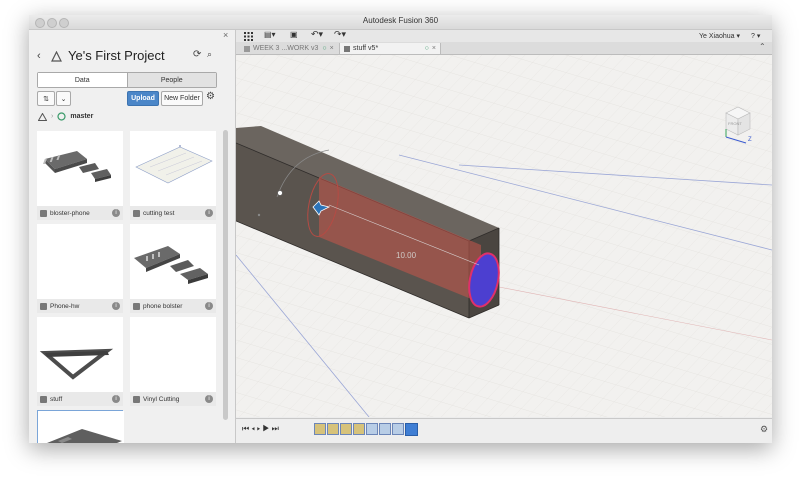 Image resolution: width=800 pixels, height=484 pixels. Describe the element at coordinates (266, 428) in the screenshot. I see `next-step-icon: ▶` at that location.